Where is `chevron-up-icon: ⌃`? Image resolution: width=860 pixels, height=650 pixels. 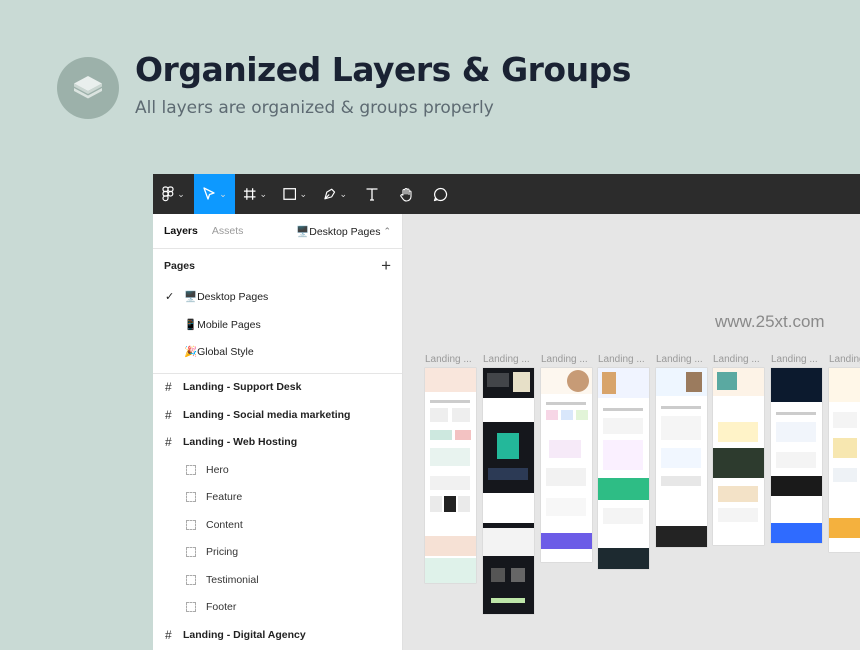
chevron-up-icon: ⌃ is located at coordinates (387, 230).